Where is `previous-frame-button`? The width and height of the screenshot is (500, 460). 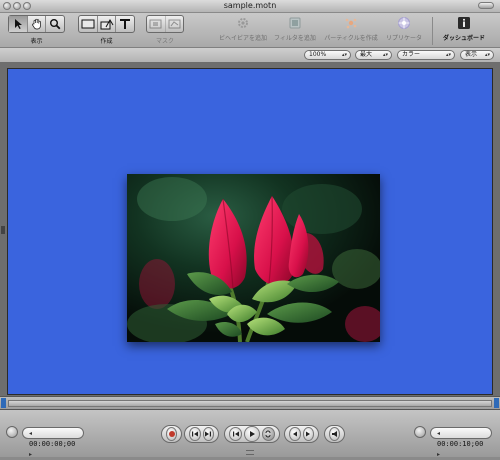 previous-frame-button is located at coordinates (236, 434).